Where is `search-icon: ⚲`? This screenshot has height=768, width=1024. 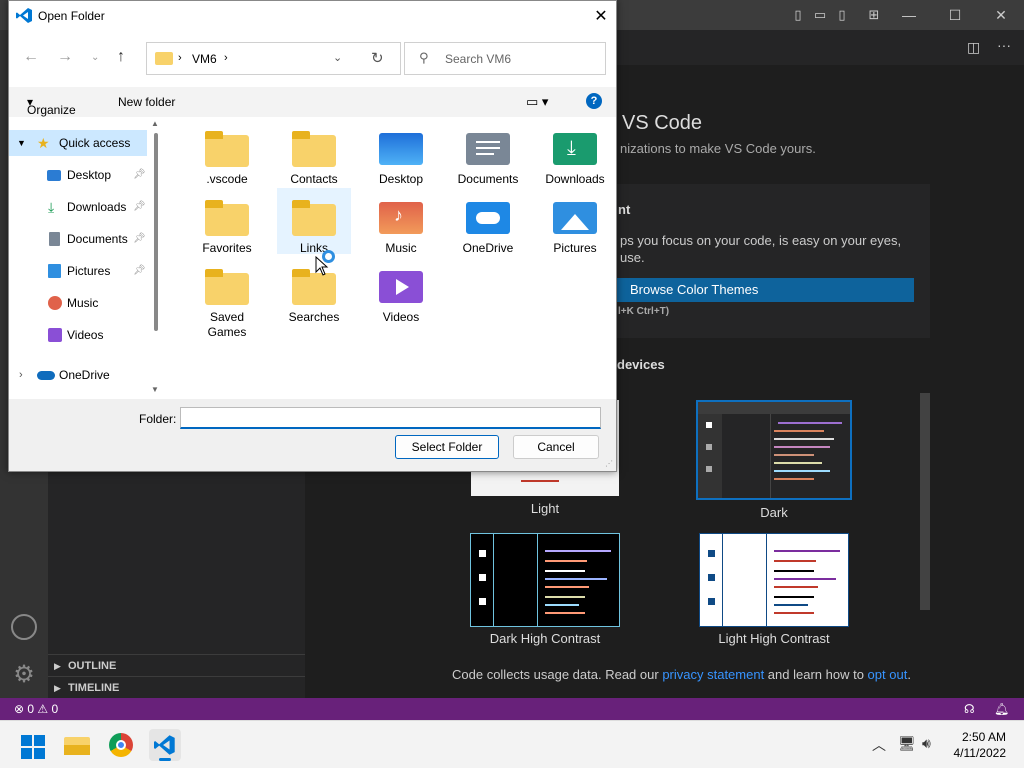
search-icon: ⚲ is located at coordinates (424, 57).